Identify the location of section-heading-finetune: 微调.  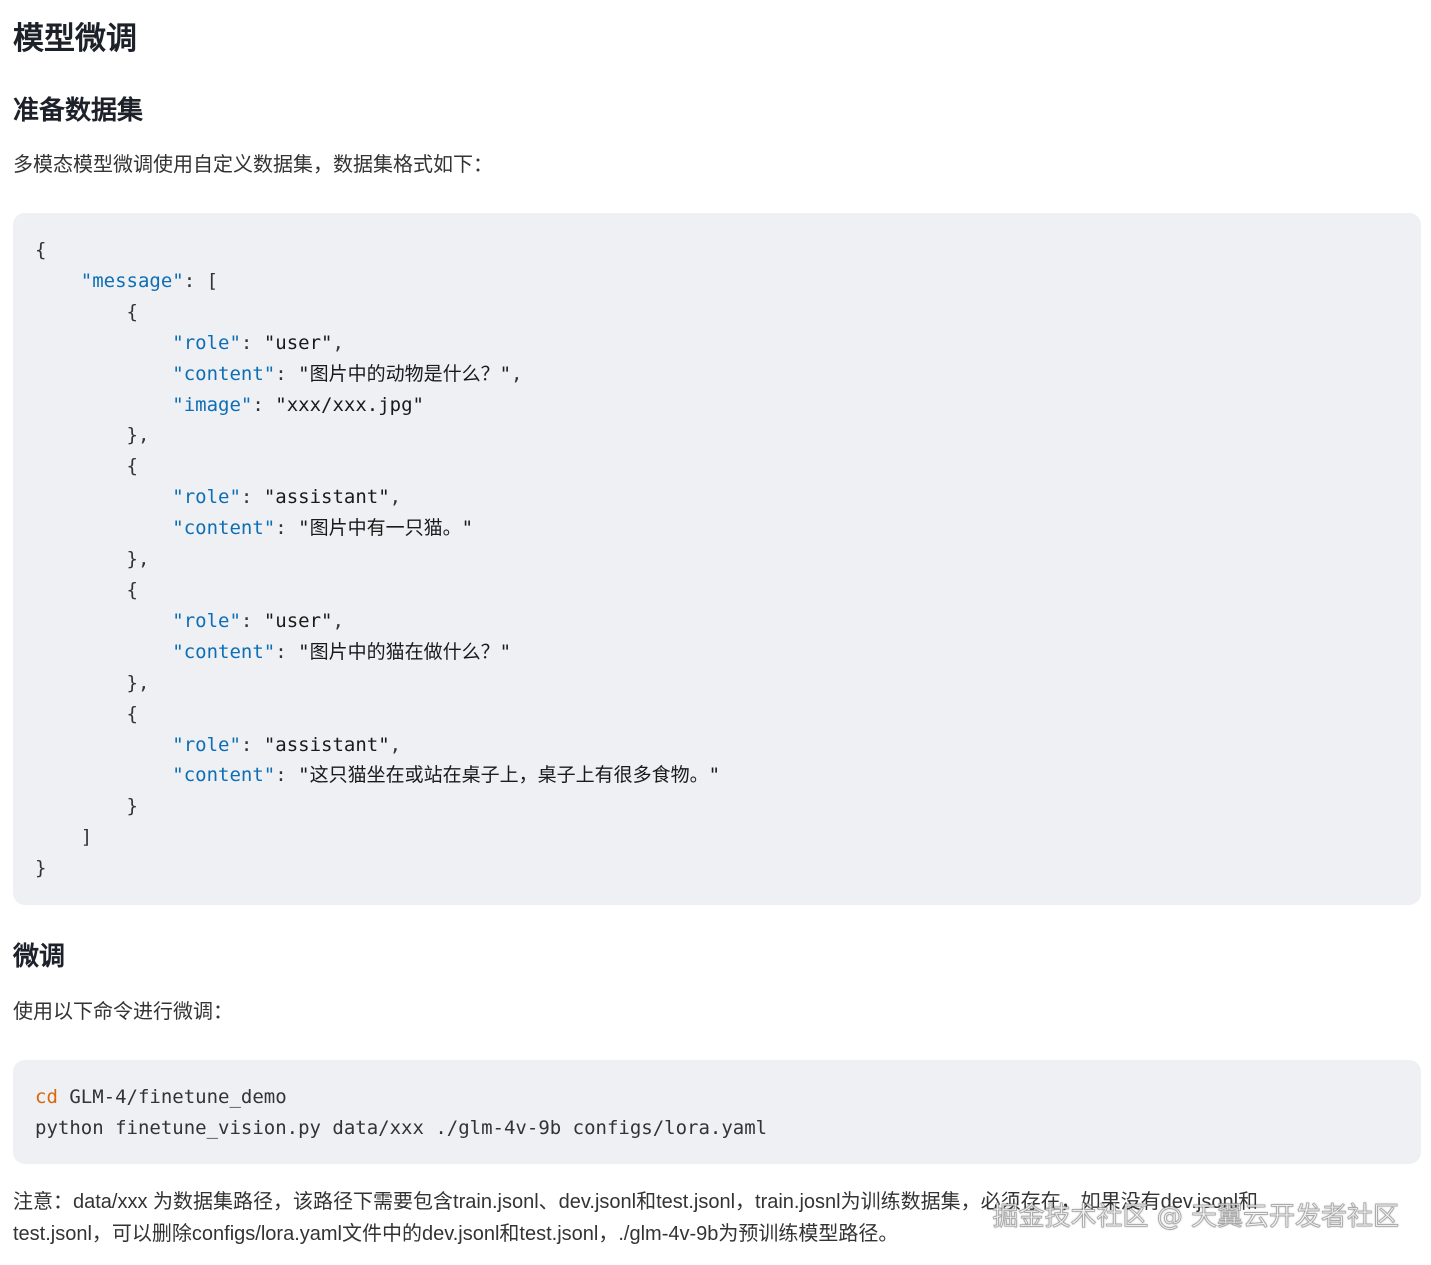
(39, 956).